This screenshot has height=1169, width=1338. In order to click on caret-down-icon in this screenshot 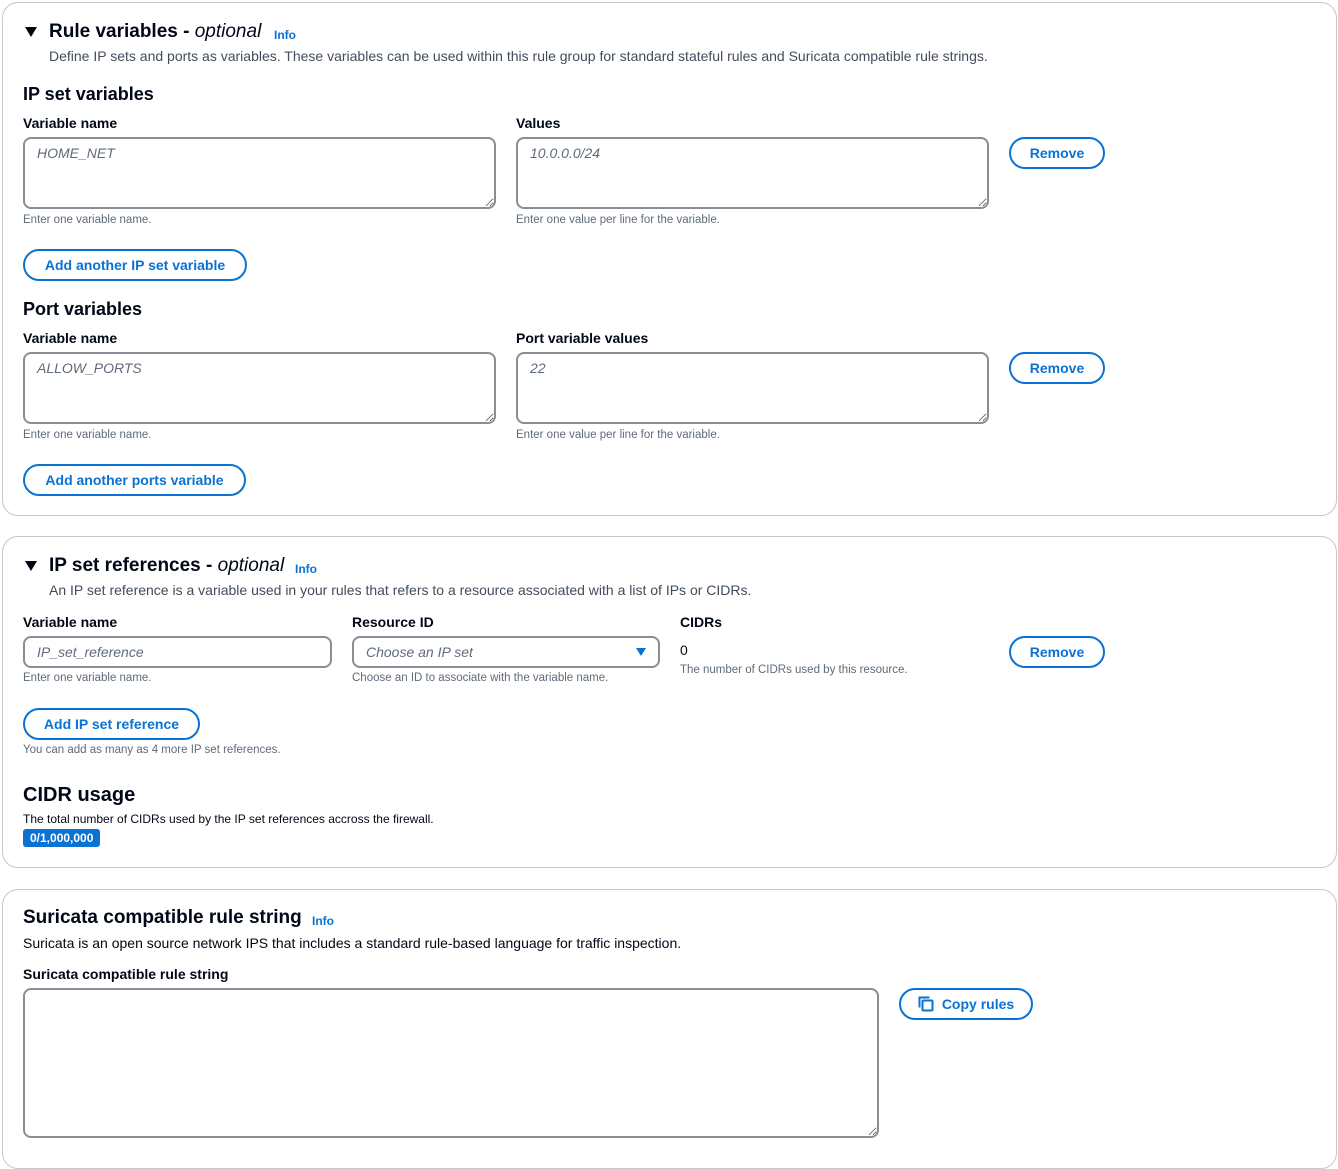, I will do `click(641, 652)`.